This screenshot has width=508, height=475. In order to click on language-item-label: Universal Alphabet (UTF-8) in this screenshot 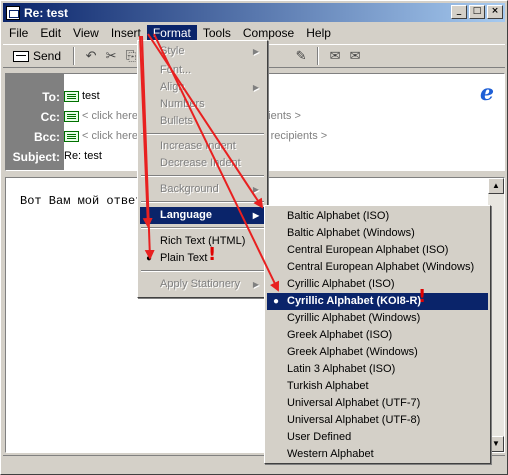, I will do `click(354, 420)`.